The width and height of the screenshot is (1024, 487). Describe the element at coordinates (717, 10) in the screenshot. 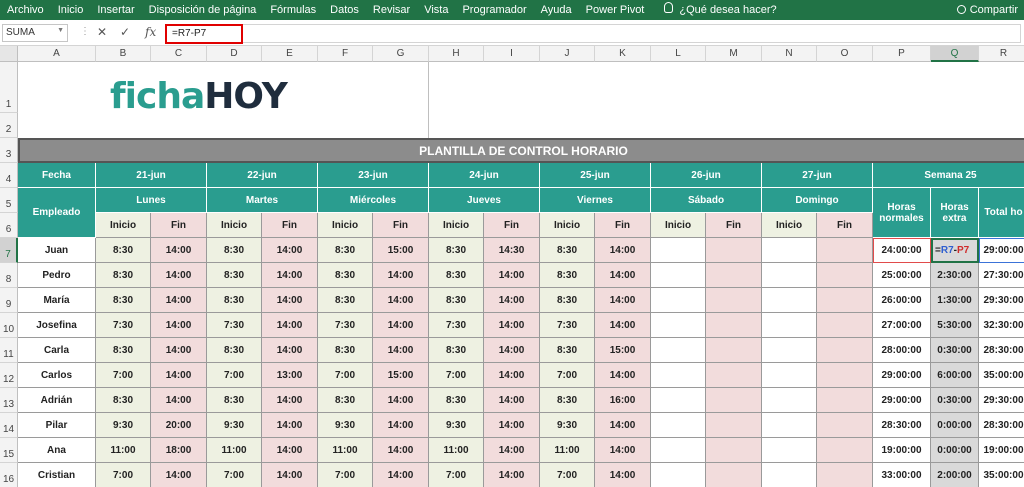

I see `tell-me-search: ¿Qué desea hacer?` at that location.